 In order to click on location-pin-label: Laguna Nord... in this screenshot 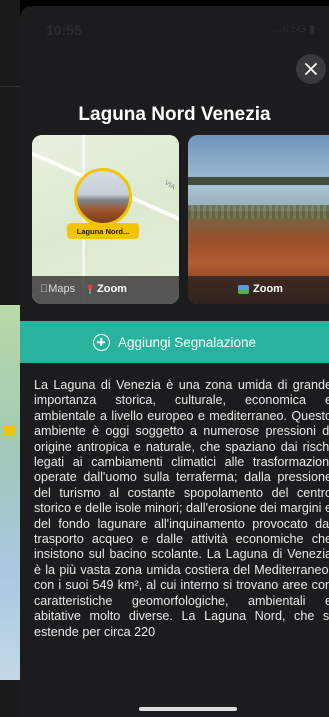, I will do `click(103, 231)`.